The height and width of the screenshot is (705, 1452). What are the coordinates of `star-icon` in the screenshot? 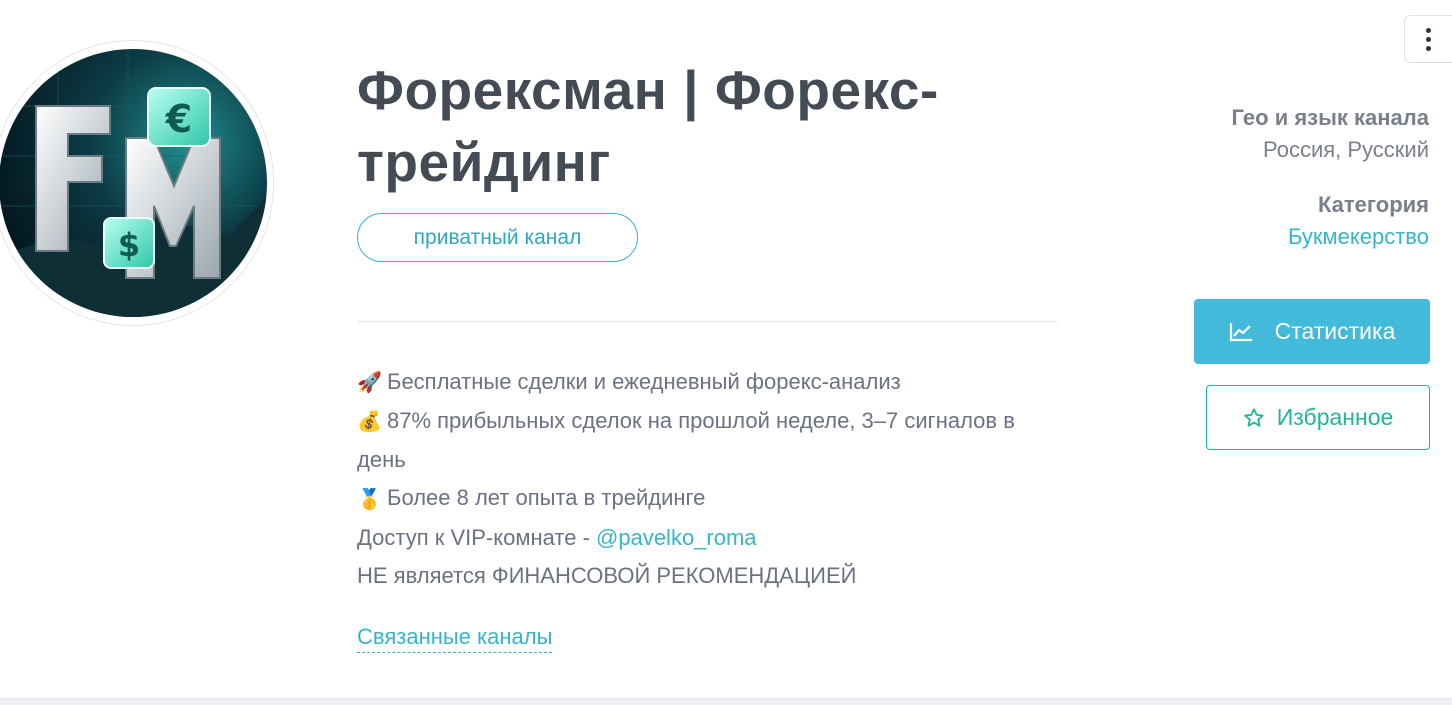 It's located at (1254, 417).